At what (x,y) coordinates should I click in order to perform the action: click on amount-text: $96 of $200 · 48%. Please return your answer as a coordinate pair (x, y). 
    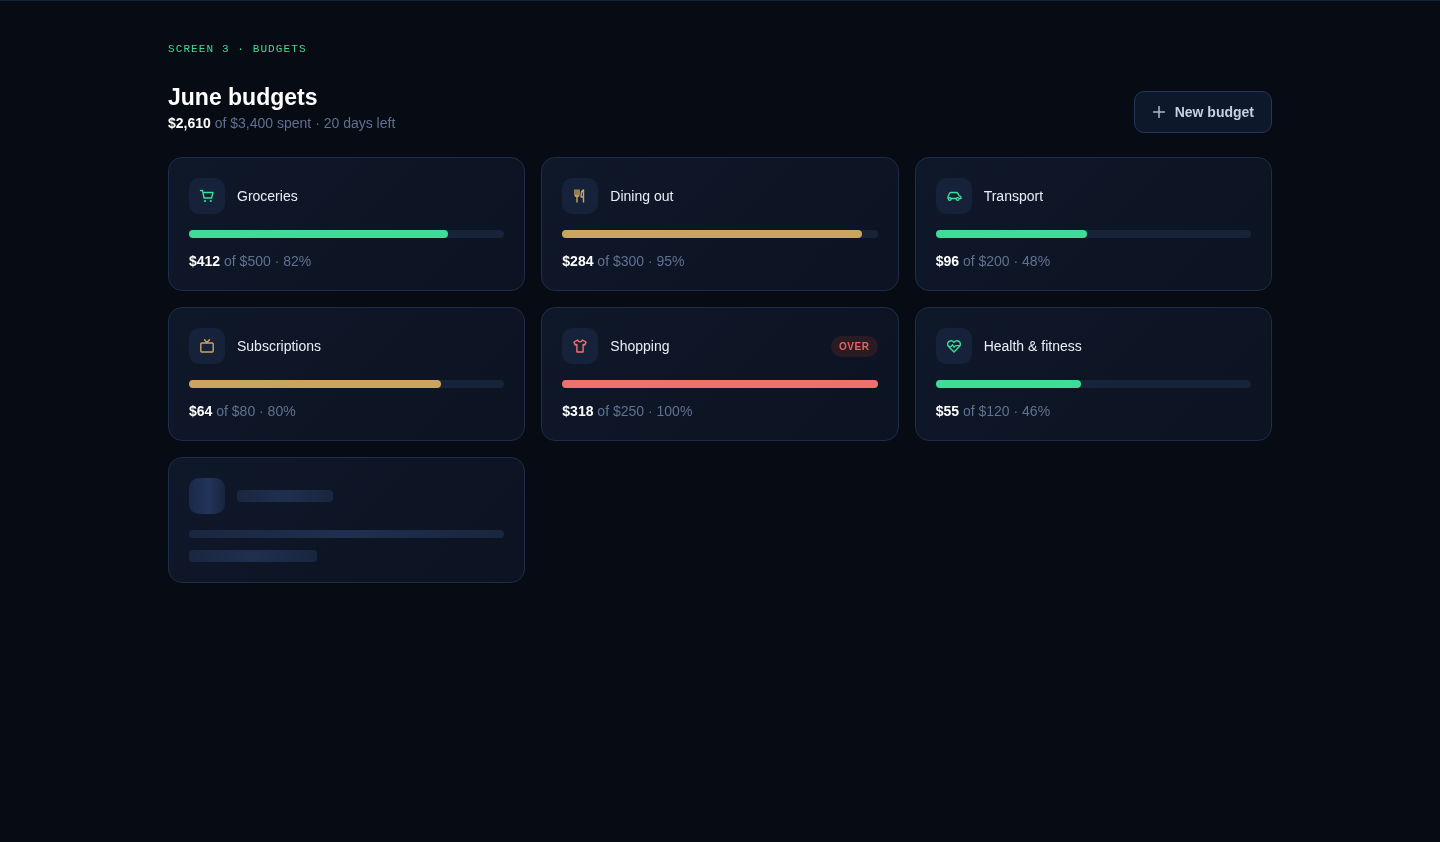
    Looking at the image, I should click on (993, 261).